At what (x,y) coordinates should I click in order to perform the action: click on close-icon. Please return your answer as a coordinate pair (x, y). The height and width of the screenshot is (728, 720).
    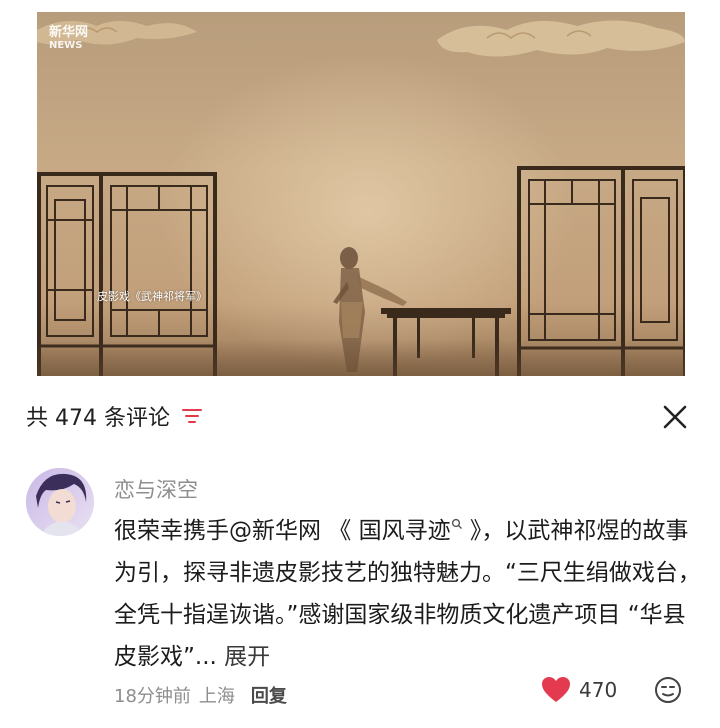
    Looking at the image, I should click on (675, 417).